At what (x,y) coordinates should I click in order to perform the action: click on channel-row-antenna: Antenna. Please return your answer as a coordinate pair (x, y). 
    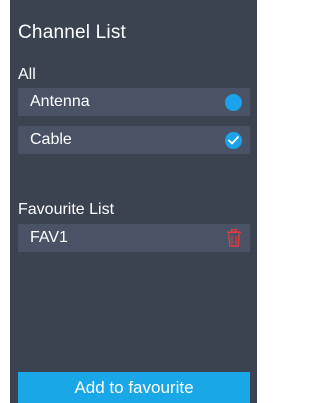
    Looking at the image, I should click on (134, 102).